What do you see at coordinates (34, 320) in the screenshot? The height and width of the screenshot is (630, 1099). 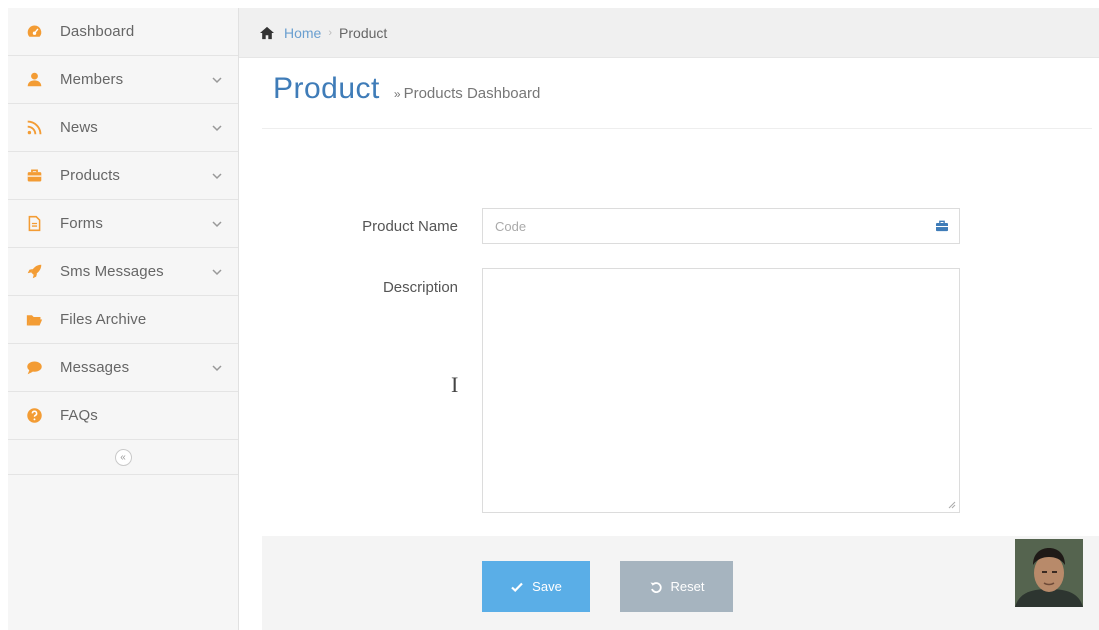 I see `folder-open-icon` at bounding box center [34, 320].